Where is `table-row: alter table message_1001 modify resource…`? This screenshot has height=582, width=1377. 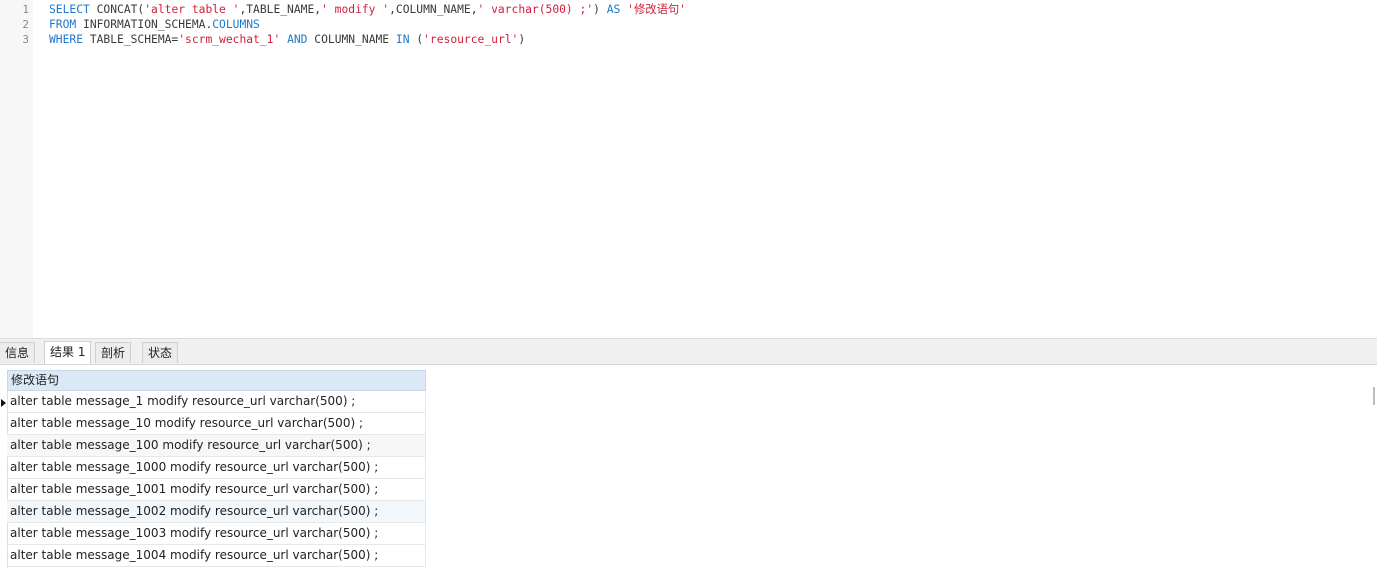 table-row: alter table message_1001 modify resource… is located at coordinates (216, 490).